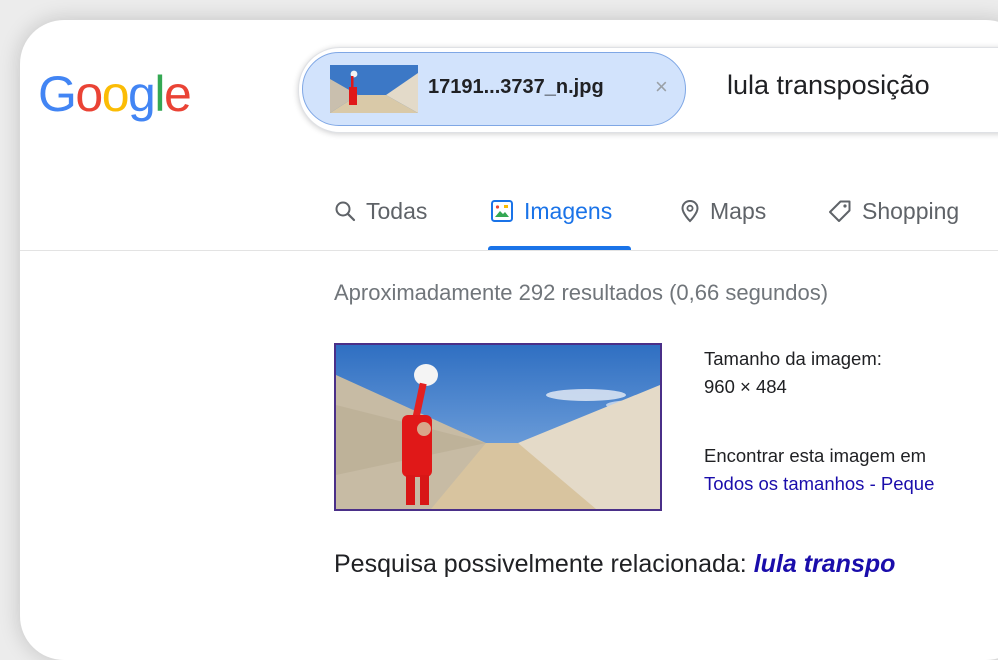  Describe the element at coordinates (397, 210) in the screenshot. I see `tab-label: Todas` at that location.